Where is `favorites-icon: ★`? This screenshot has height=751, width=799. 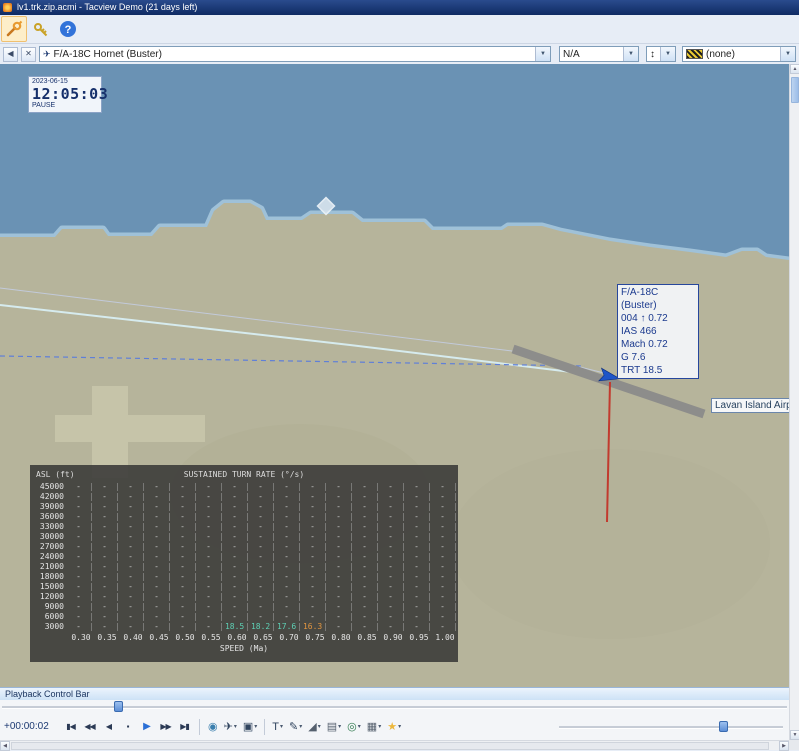
favorites-icon: ★ is located at coordinates (392, 726).